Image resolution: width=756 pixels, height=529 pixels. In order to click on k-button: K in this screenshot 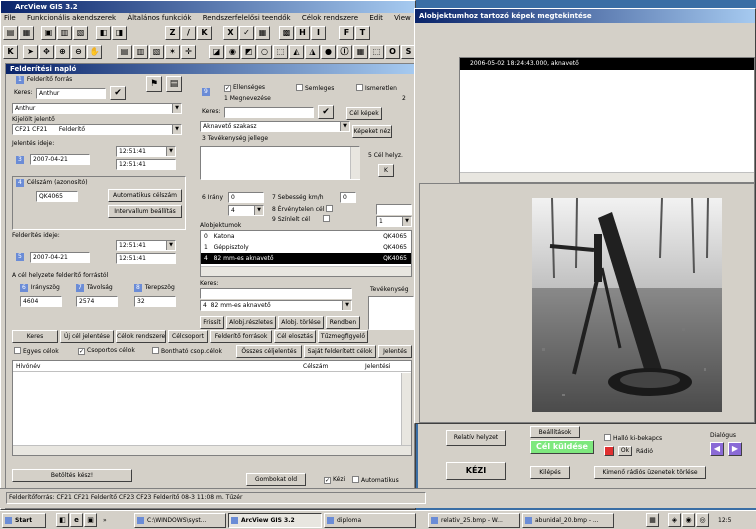, I will do `click(386, 170)`.